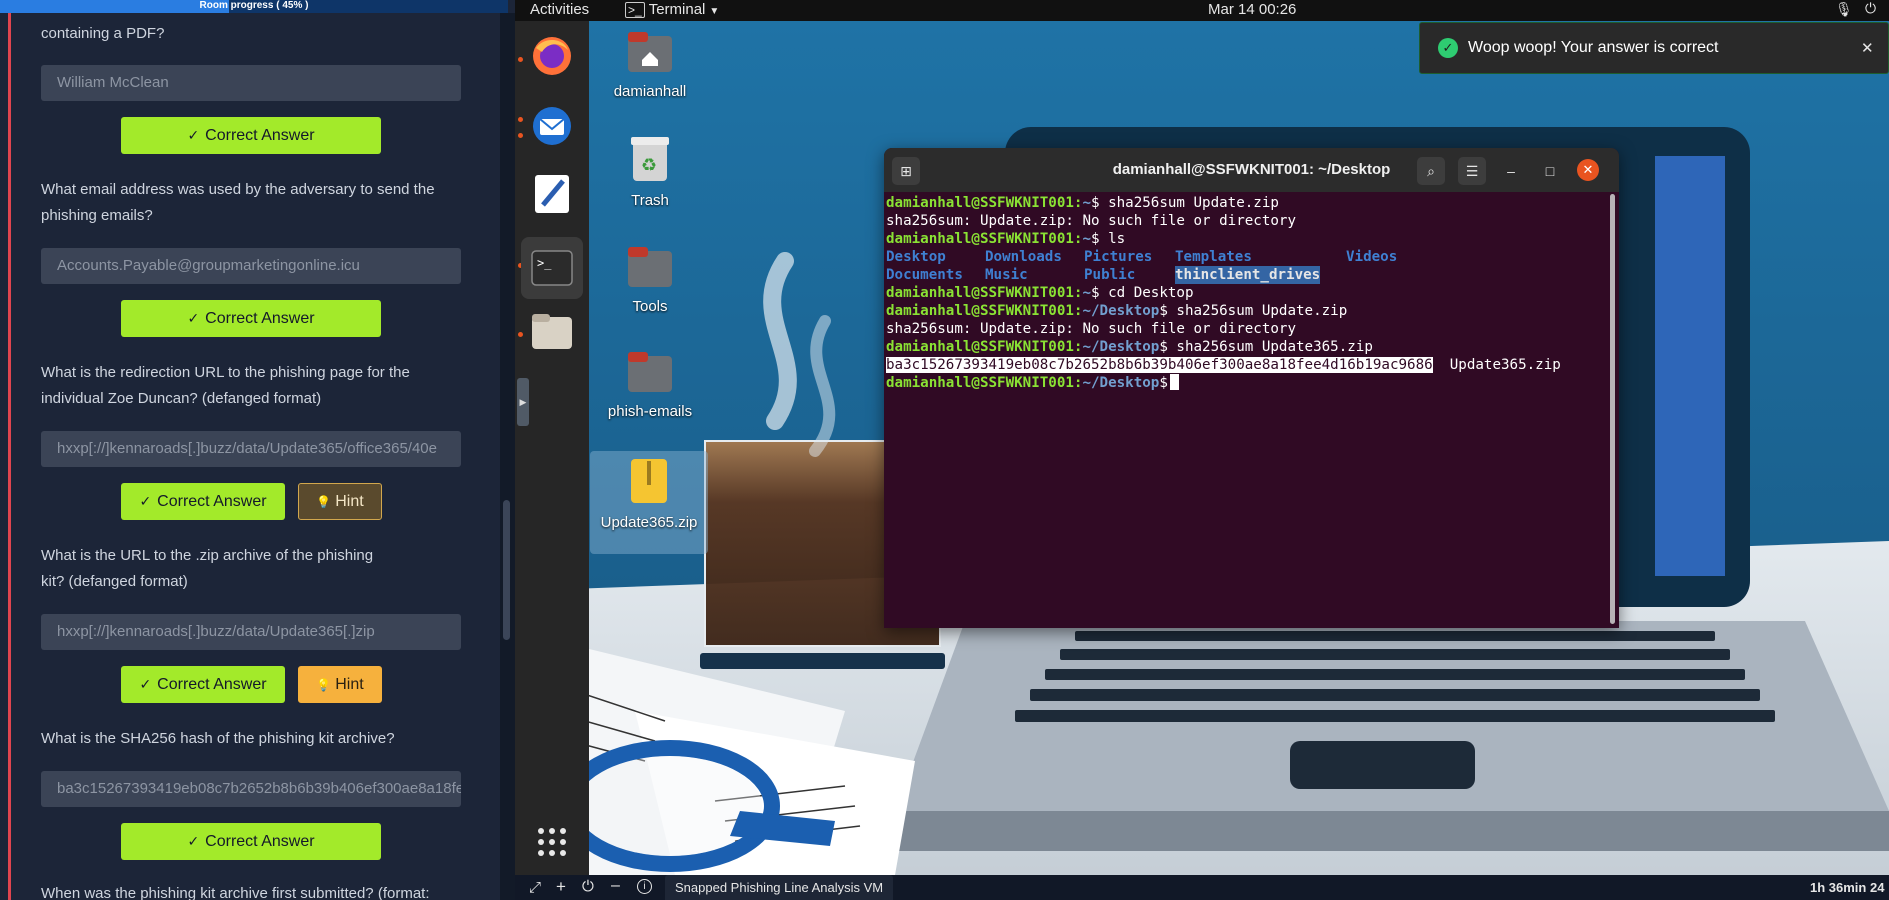 The image size is (1889, 900). Describe the element at coordinates (1505, 365) in the screenshot. I see `hash-filename: Update365.zip` at that location.